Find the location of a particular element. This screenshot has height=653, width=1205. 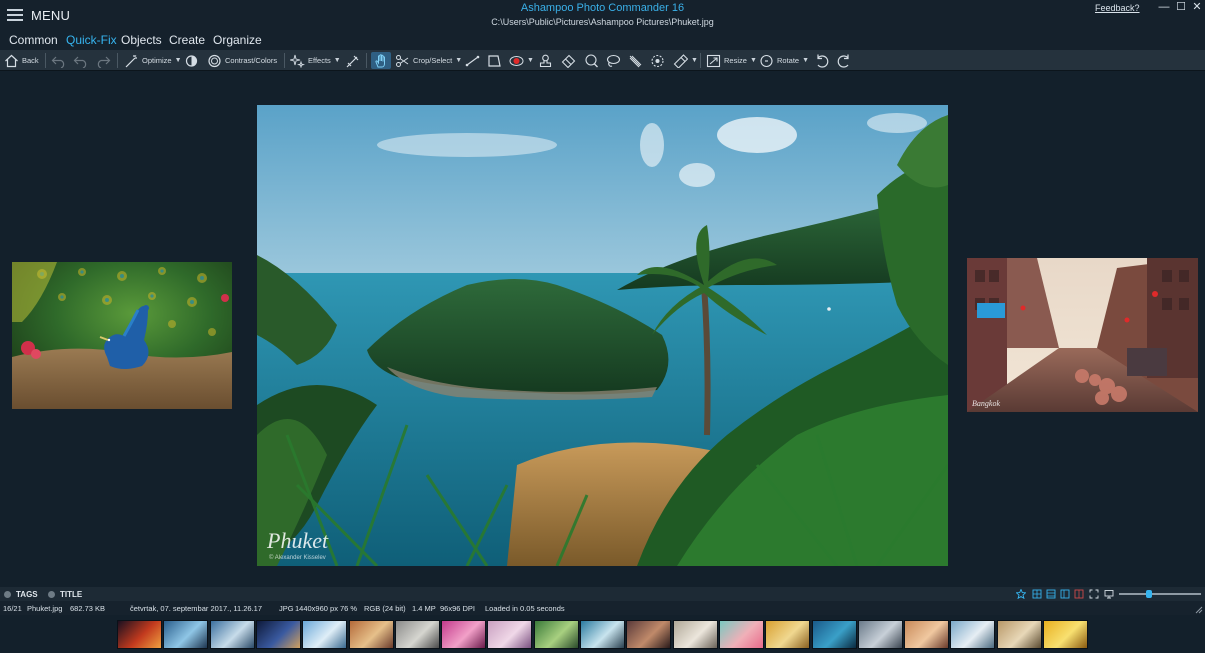

optimize-label: Optimize is located at coordinates (157, 60).